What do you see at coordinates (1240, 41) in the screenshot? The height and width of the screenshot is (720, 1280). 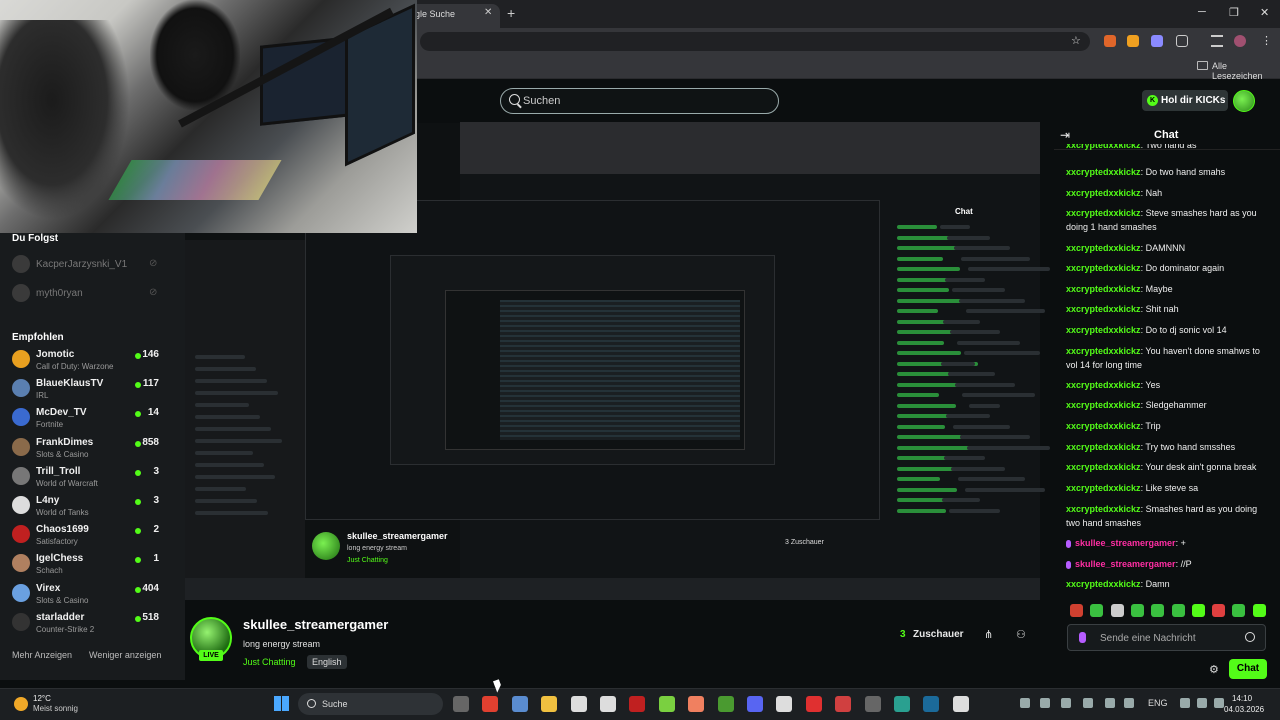 I see `profile-icon` at bounding box center [1240, 41].